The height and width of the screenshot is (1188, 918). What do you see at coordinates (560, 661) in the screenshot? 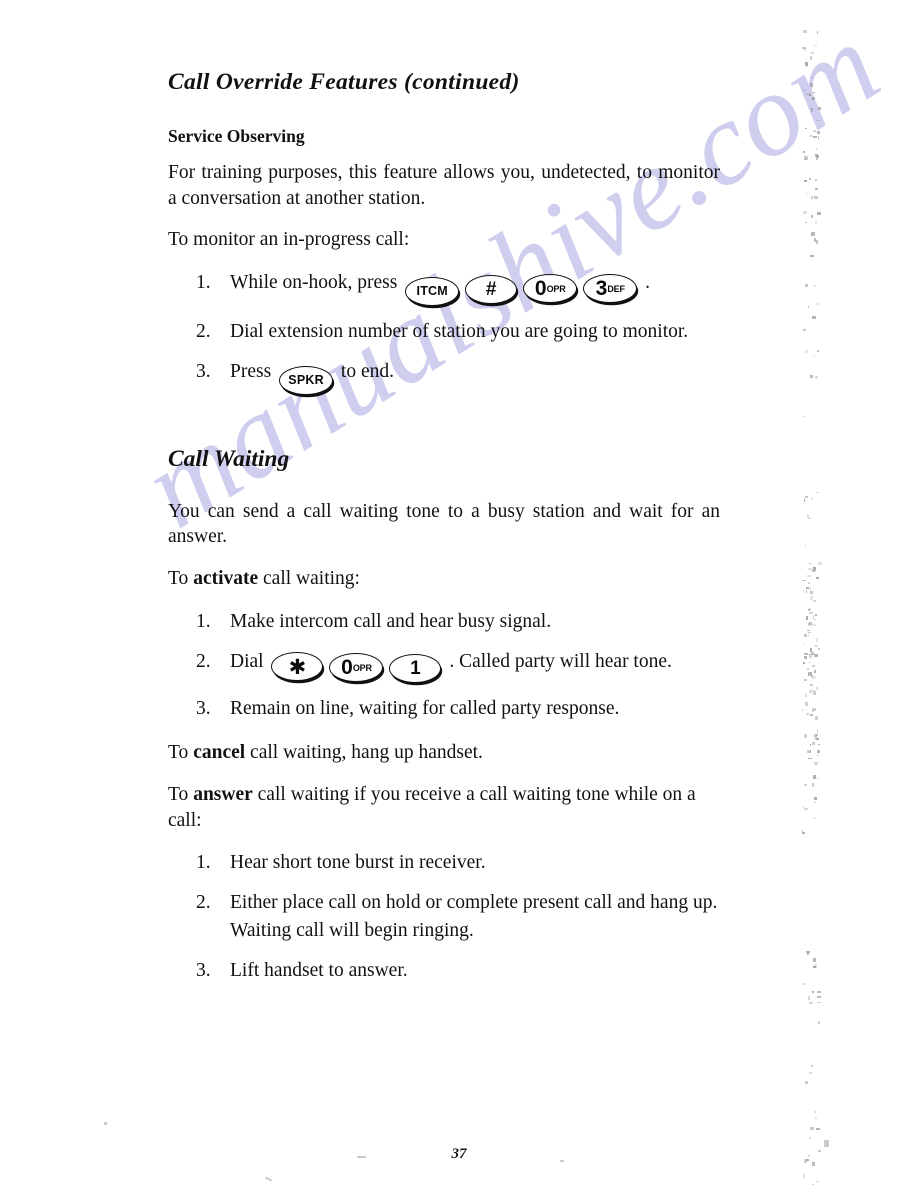
I see `step-text-after: . Called party will hear tone.` at bounding box center [560, 661].